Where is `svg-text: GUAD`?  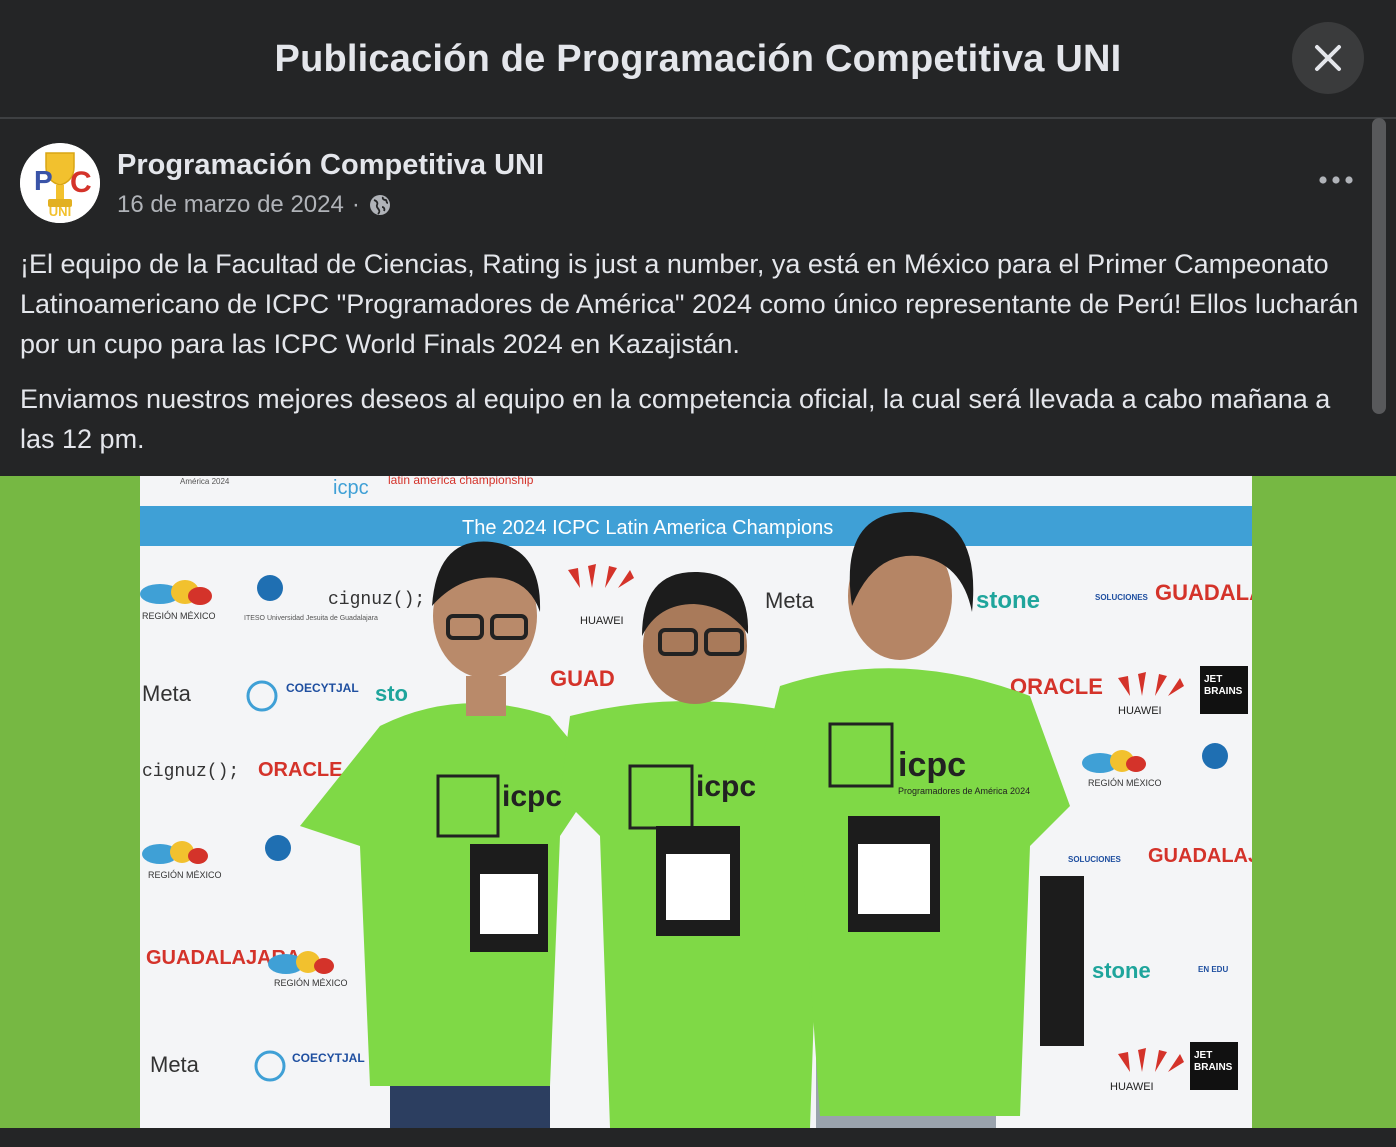 svg-text: GUAD is located at coordinates (582, 678).